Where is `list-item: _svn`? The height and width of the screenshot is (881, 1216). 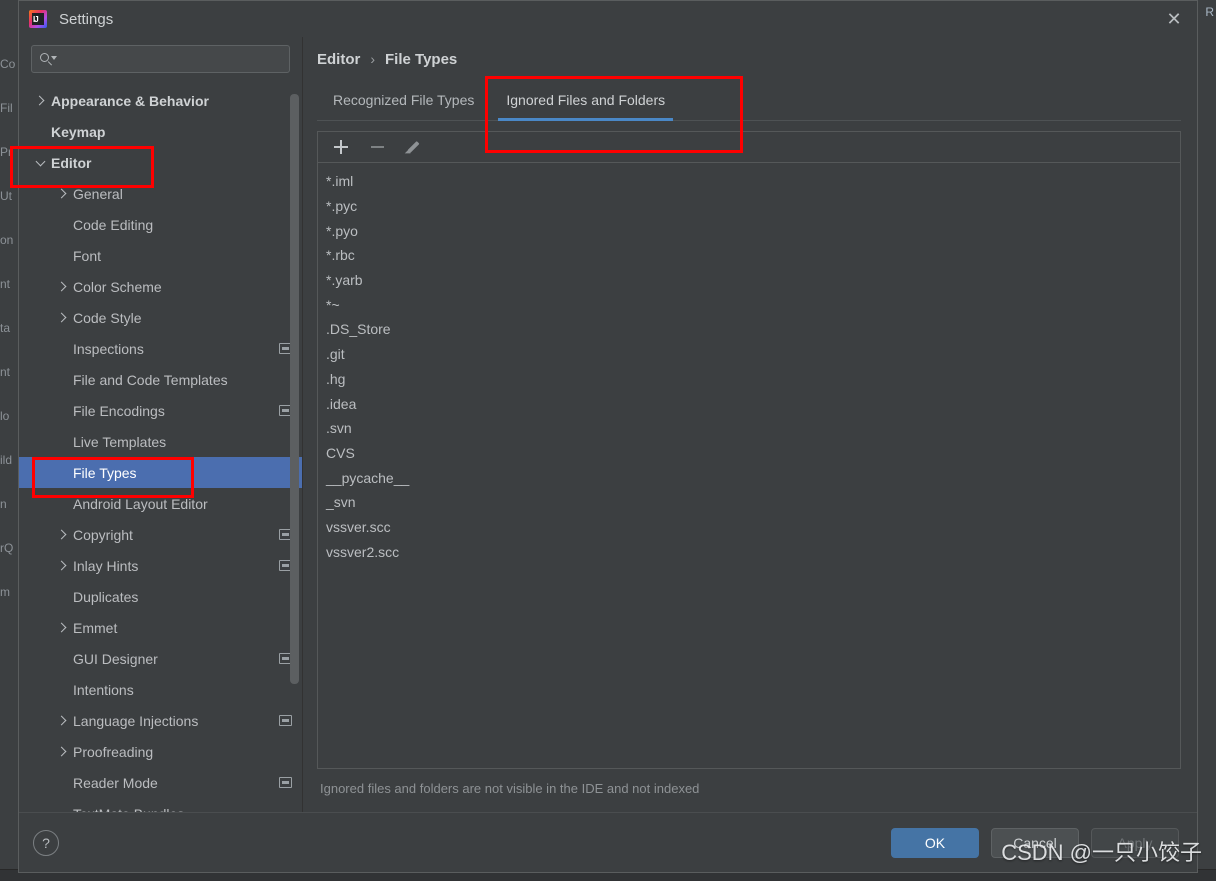 list-item: _svn is located at coordinates (749, 502).